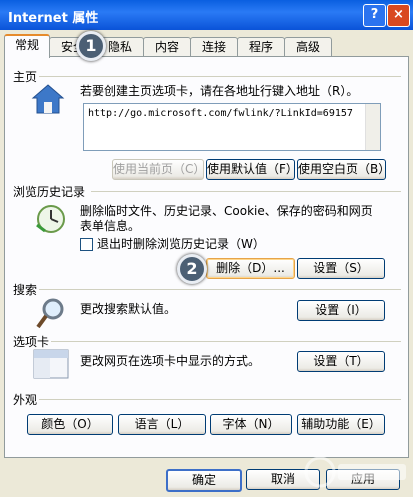  I want to click on use-blank-button: 使用空白页（B）, so click(343, 169).